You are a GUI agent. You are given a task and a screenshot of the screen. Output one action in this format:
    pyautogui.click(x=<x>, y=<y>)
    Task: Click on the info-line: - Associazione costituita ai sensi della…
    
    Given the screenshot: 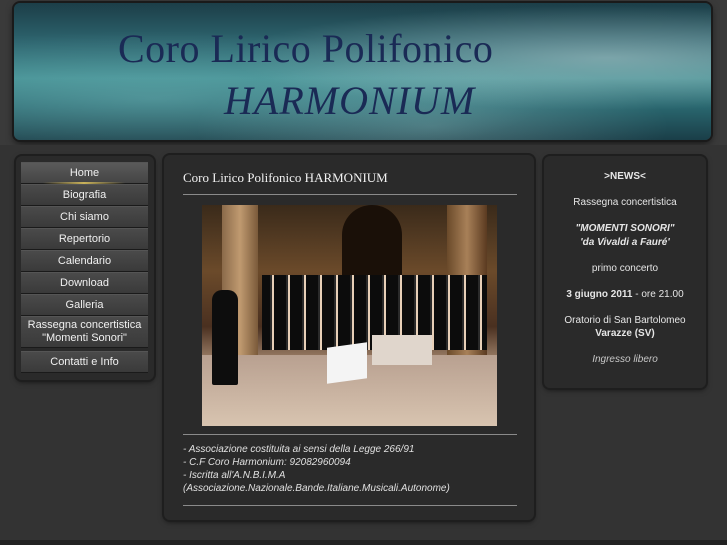 What is the action you would take?
    pyautogui.click(x=299, y=449)
    